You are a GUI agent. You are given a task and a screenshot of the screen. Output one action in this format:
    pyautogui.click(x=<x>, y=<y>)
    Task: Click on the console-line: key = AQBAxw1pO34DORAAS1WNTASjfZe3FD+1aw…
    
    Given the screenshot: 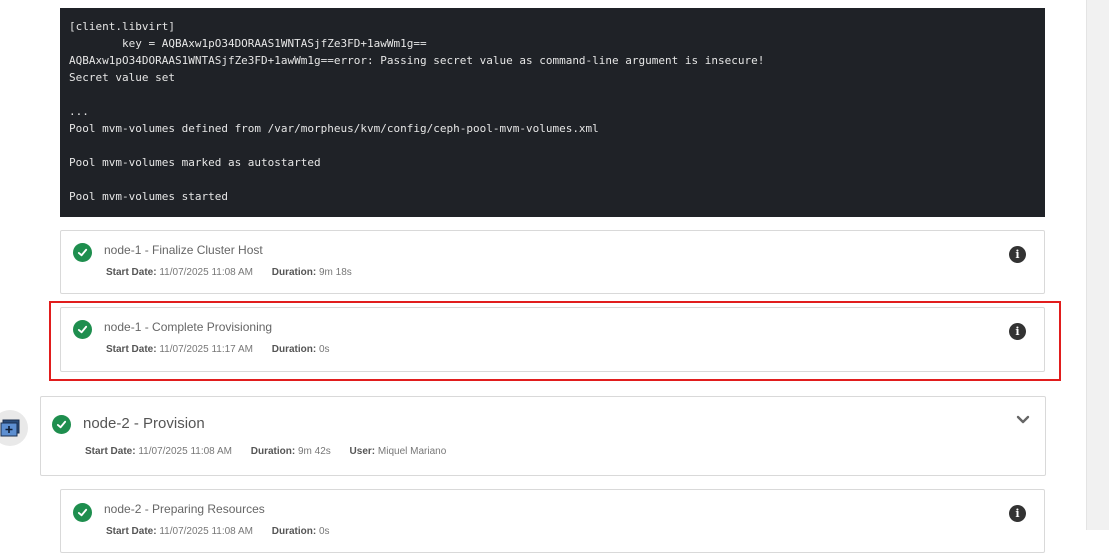 What is the action you would take?
    pyautogui.click(x=248, y=43)
    